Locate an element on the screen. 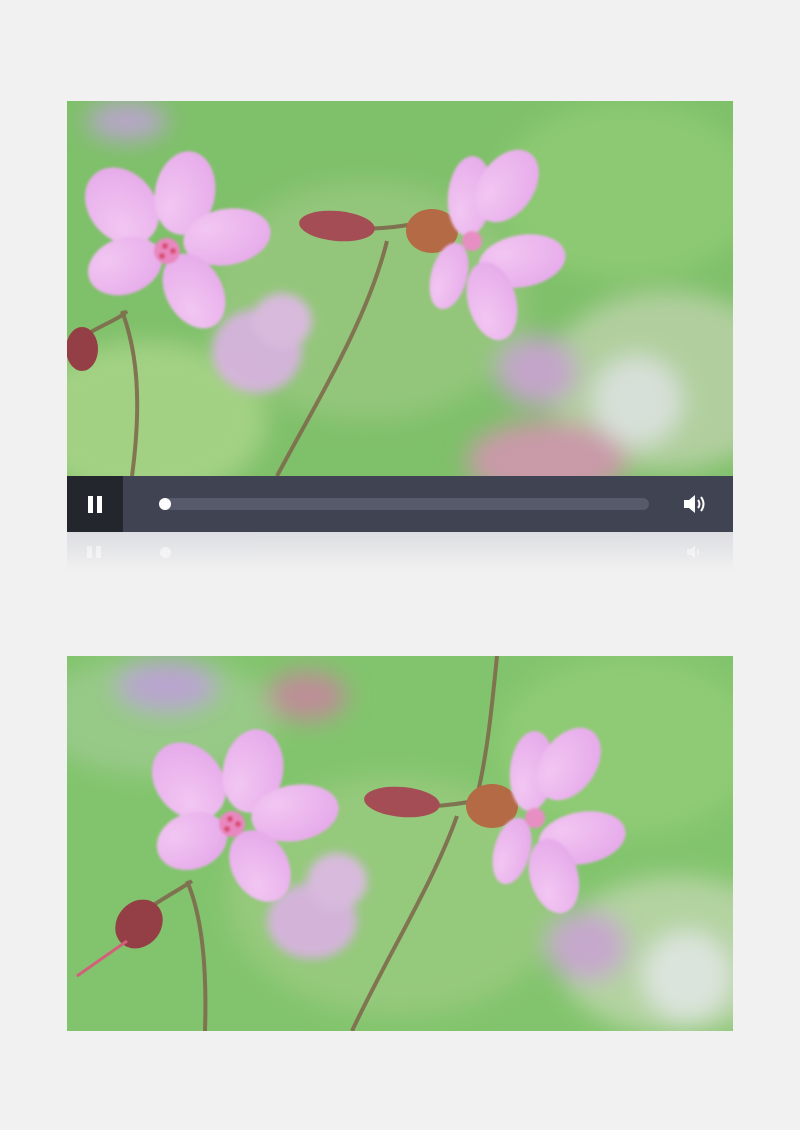 Image resolution: width=800 pixels, height=1130 pixels. pause-button is located at coordinates (95, 504).